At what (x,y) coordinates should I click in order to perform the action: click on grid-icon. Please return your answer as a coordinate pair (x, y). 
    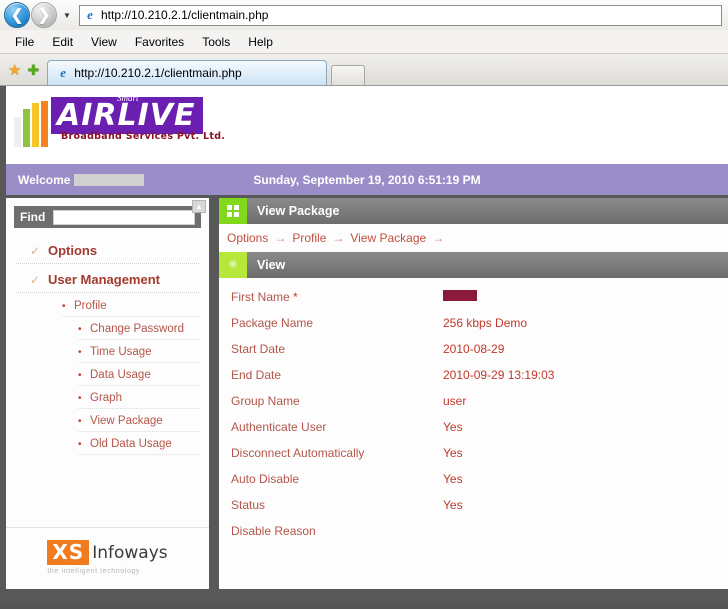
    Looking at the image, I should click on (233, 211).